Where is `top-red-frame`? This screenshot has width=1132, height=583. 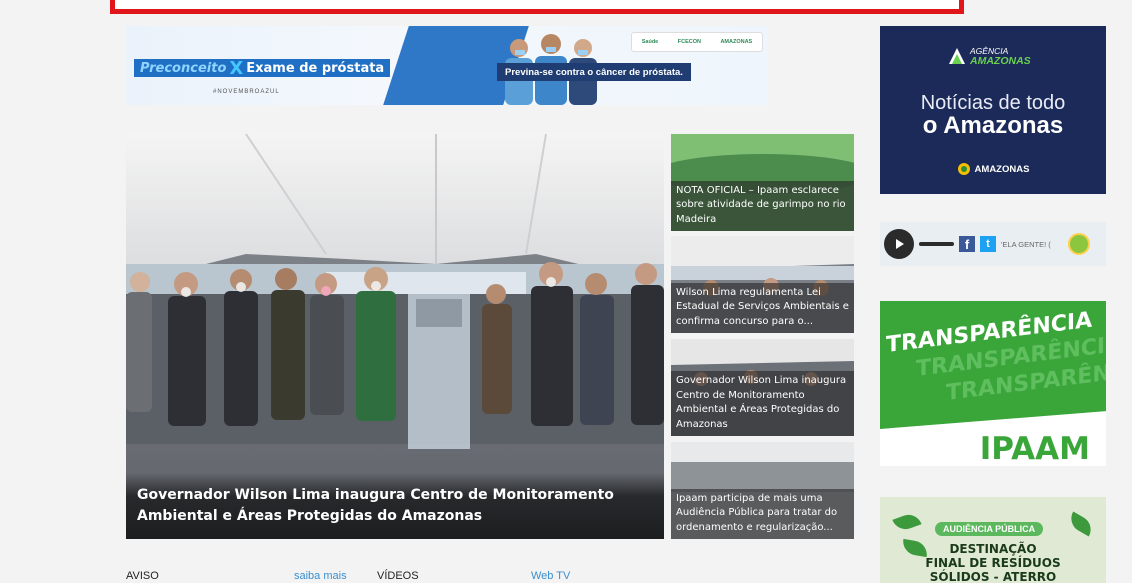 top-red-frame is located at coordinates (537, 7).